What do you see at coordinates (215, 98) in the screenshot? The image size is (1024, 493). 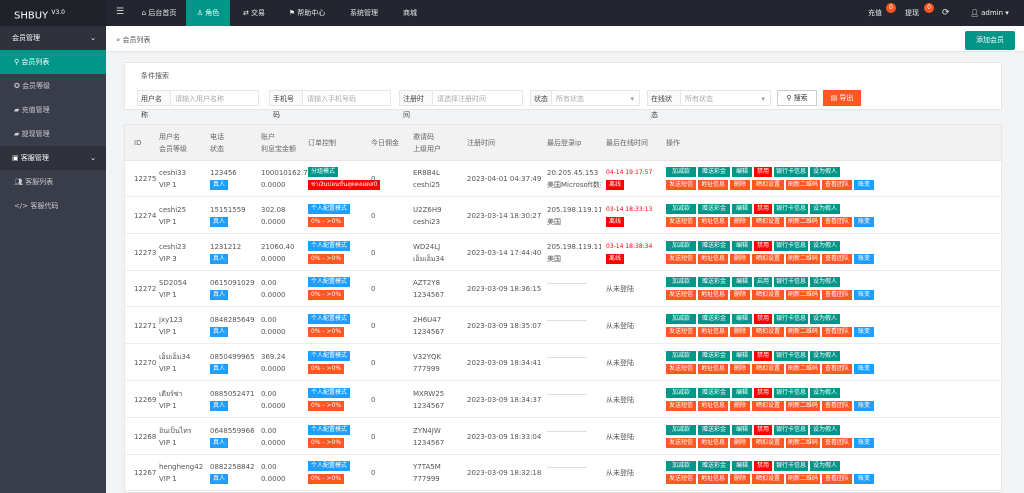 I see `username-input: 请输入用户名称` at bounding box center [215, 98].